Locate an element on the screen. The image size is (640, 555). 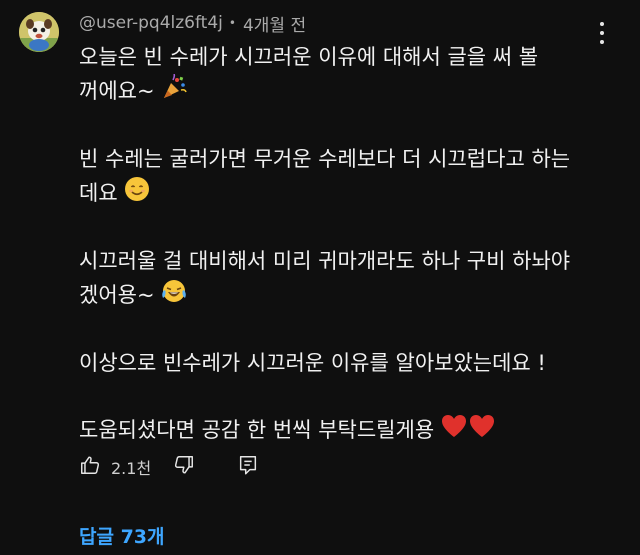
thumbs-down-icon is located at coordinates (184, 467).